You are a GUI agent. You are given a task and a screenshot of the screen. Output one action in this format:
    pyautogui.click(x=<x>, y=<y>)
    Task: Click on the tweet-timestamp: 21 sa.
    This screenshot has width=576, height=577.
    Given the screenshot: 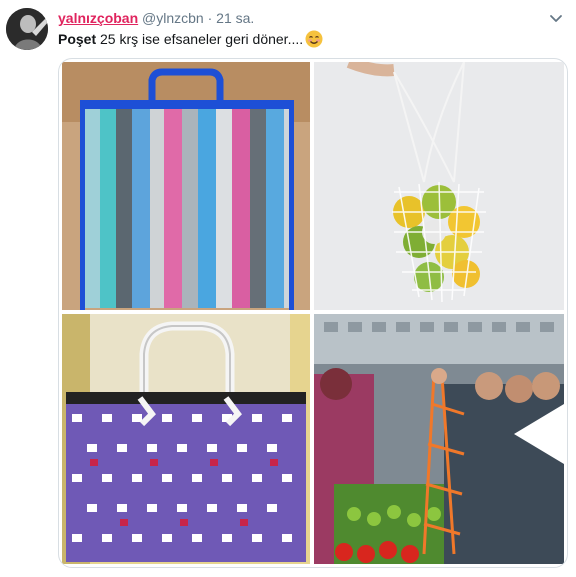 What is the action you would take?
    pyautogui.click(x=235, y=18)
    